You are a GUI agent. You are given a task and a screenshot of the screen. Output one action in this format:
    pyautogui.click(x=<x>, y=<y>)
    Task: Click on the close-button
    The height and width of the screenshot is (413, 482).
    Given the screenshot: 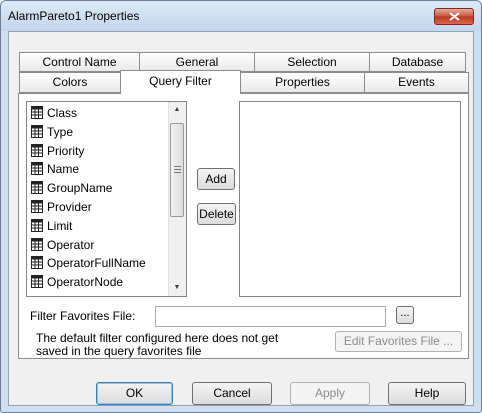 What is the action you would take?
    pyautogui.click(x=454, y=16)
    